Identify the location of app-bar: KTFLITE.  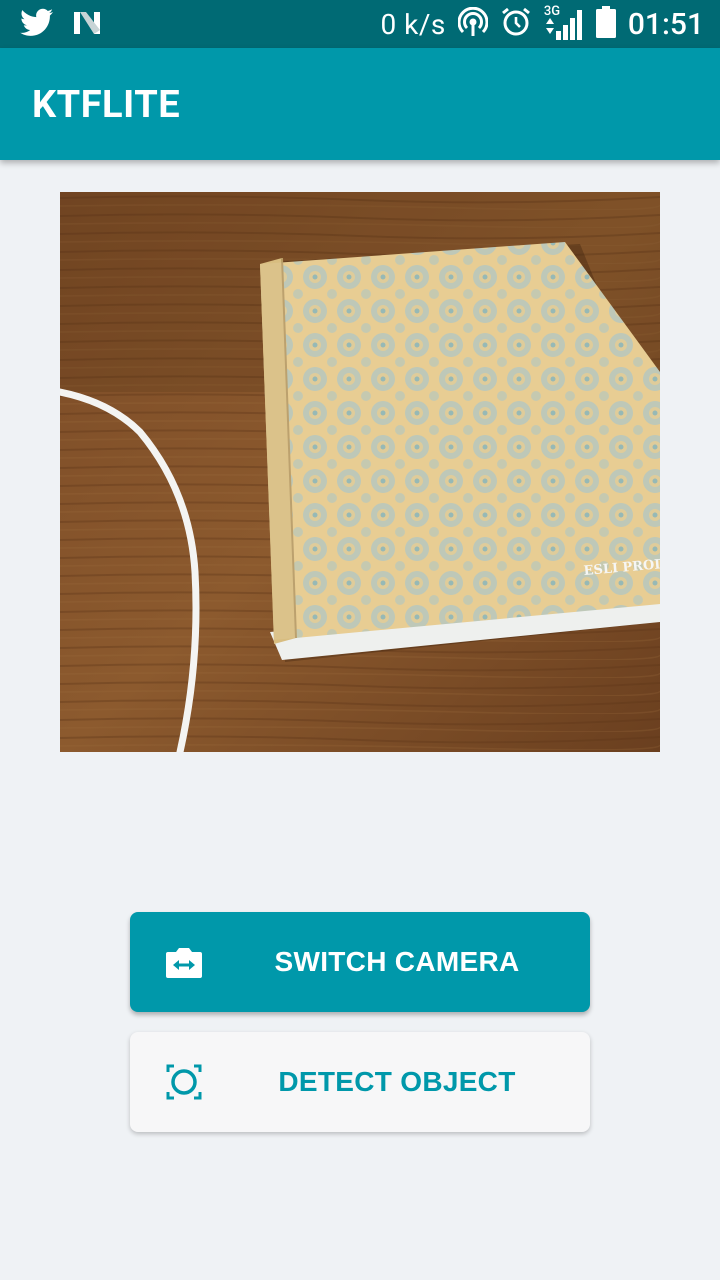
(360, 104).